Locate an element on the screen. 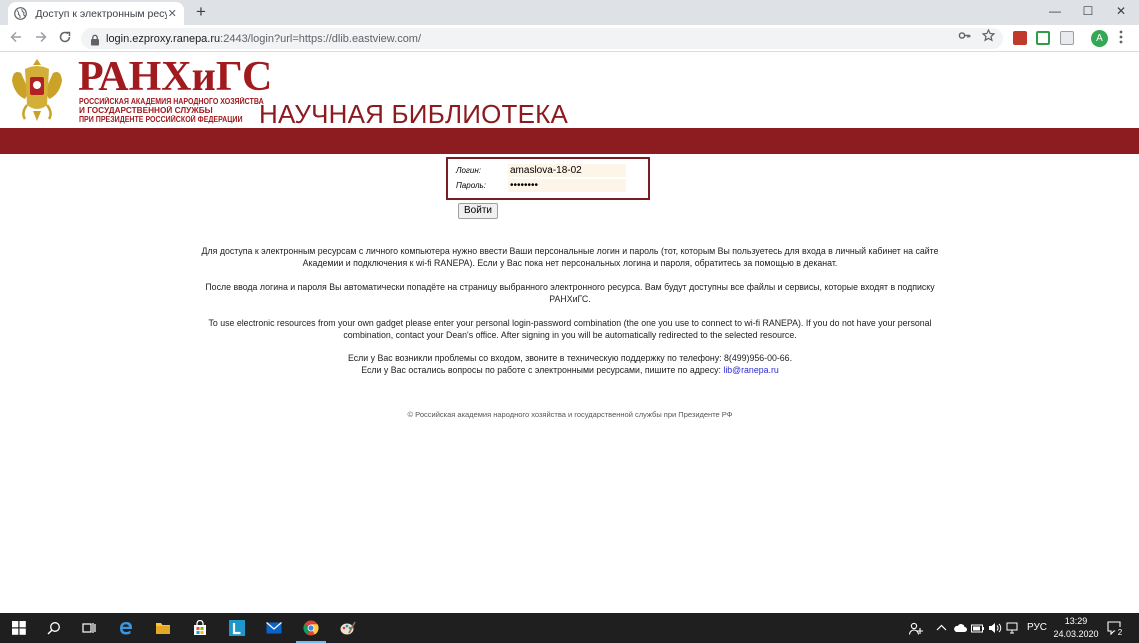 This screenshot has width=1139, height=643. mail-icon is located at coordinates (274, 628).